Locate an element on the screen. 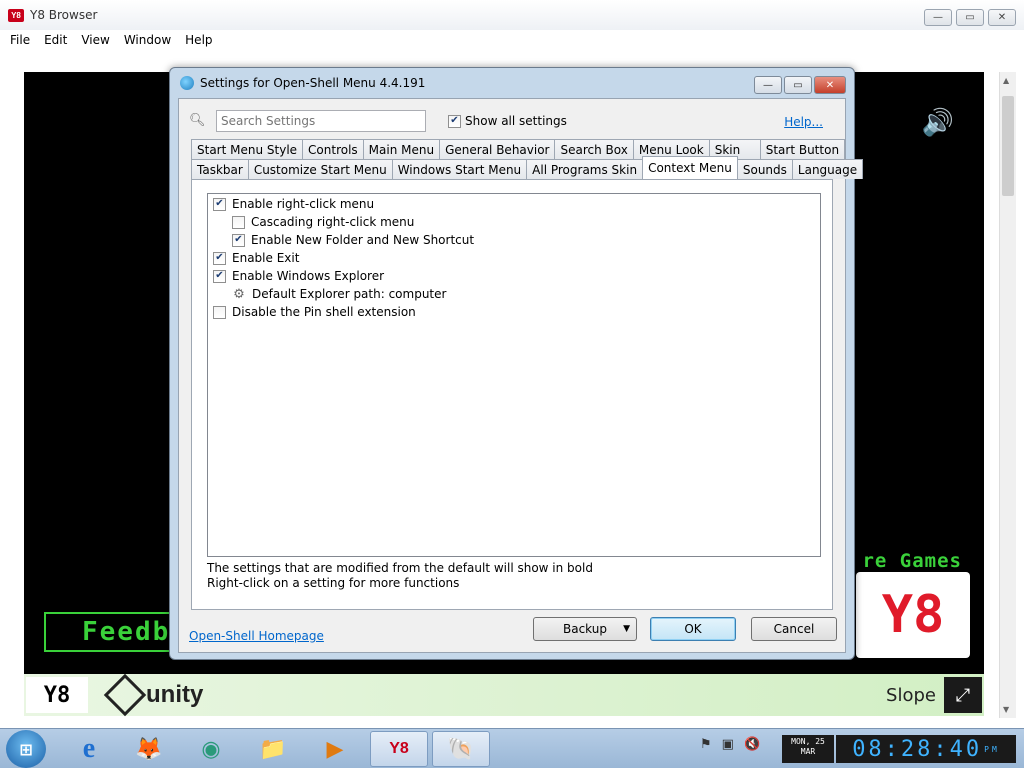 This screenshot has width=1024, height=768. backup-button: Backup ▼ is located at coordinates (585, 629).